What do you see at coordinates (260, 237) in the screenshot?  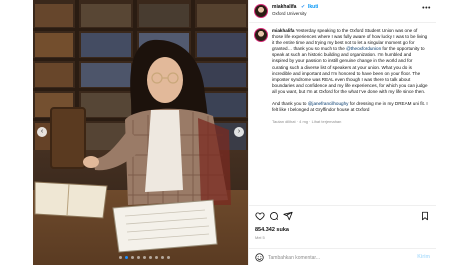 I see `post-date: Mei 5` at bounding box center [260, 237].